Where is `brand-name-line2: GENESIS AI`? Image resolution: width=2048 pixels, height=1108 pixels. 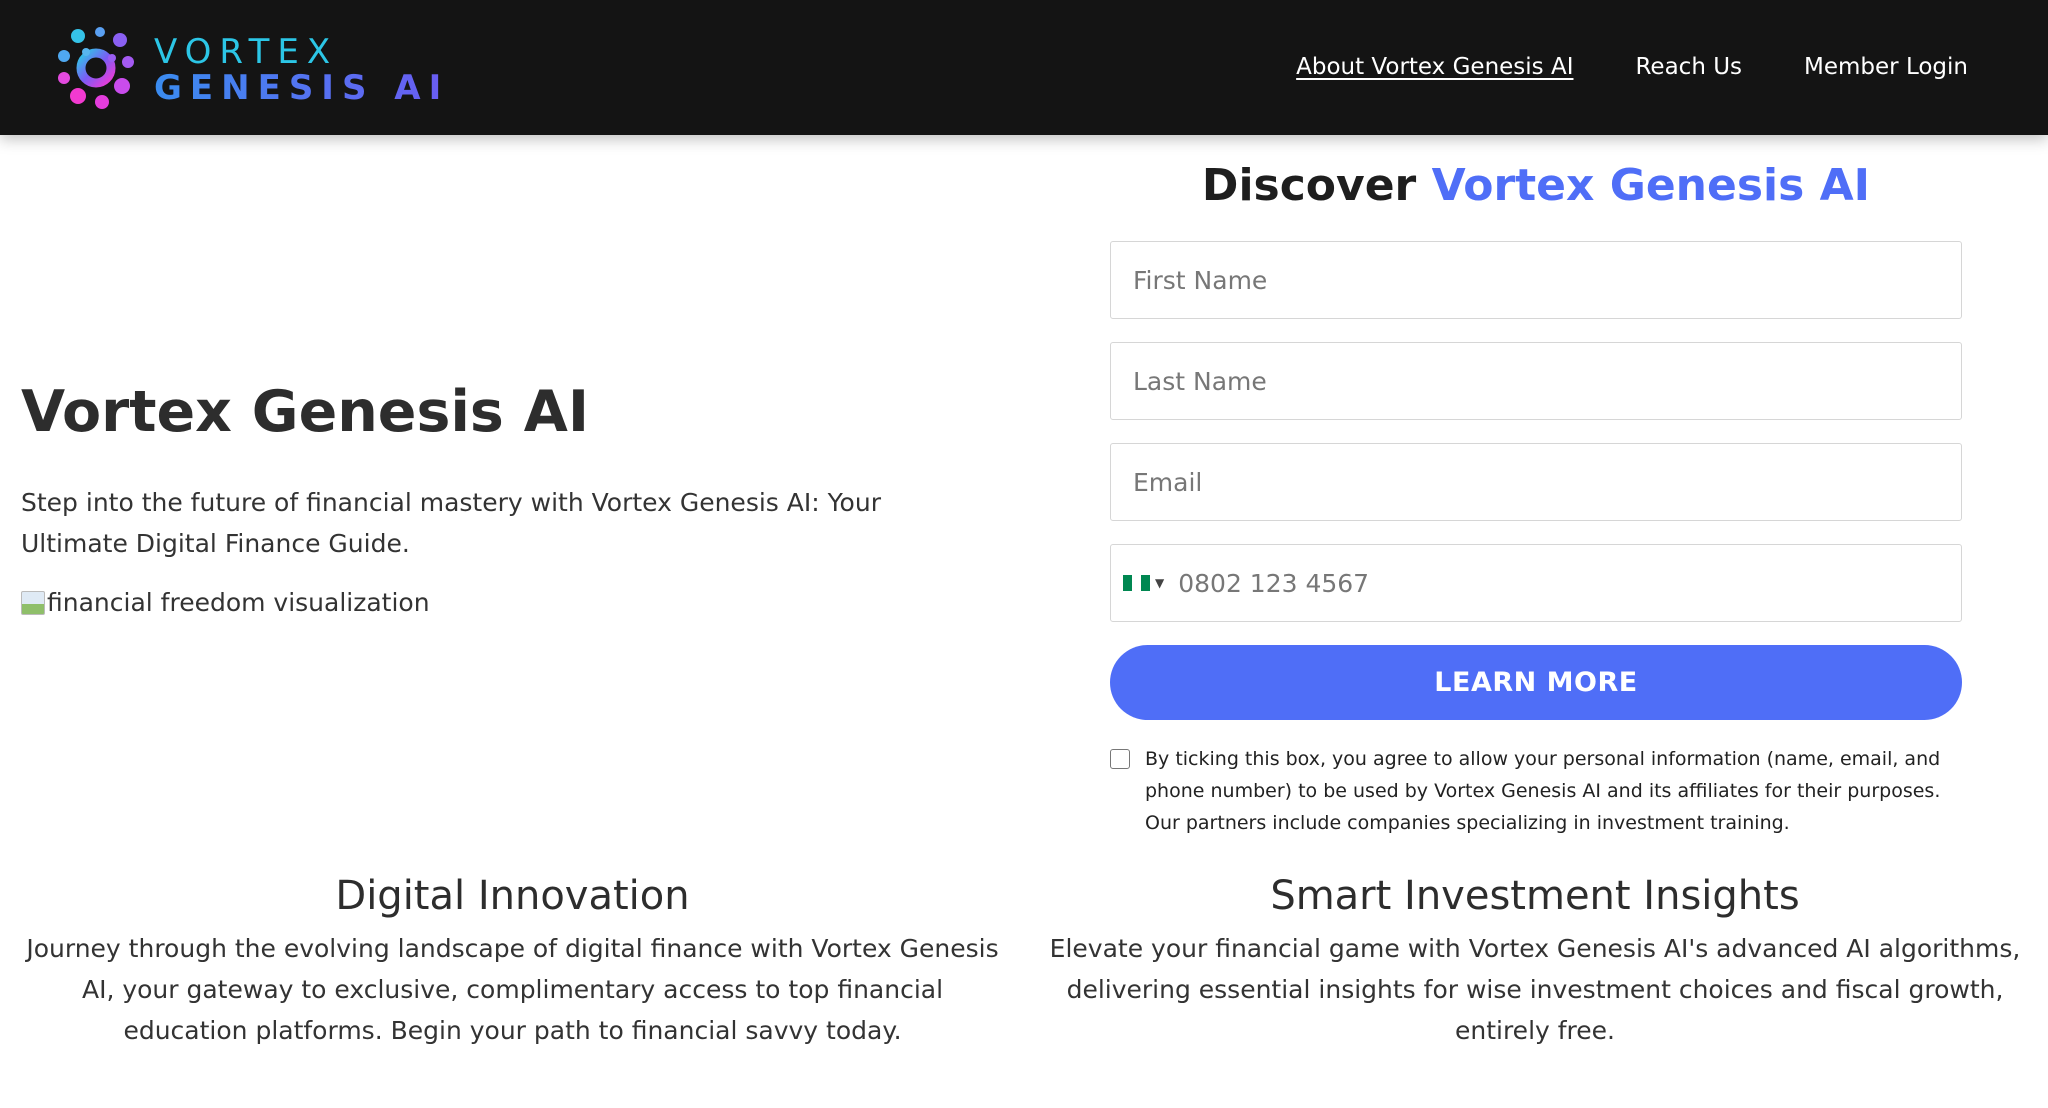 brand-name-line2: GENESIS AI is located at coordinates (302, 88).